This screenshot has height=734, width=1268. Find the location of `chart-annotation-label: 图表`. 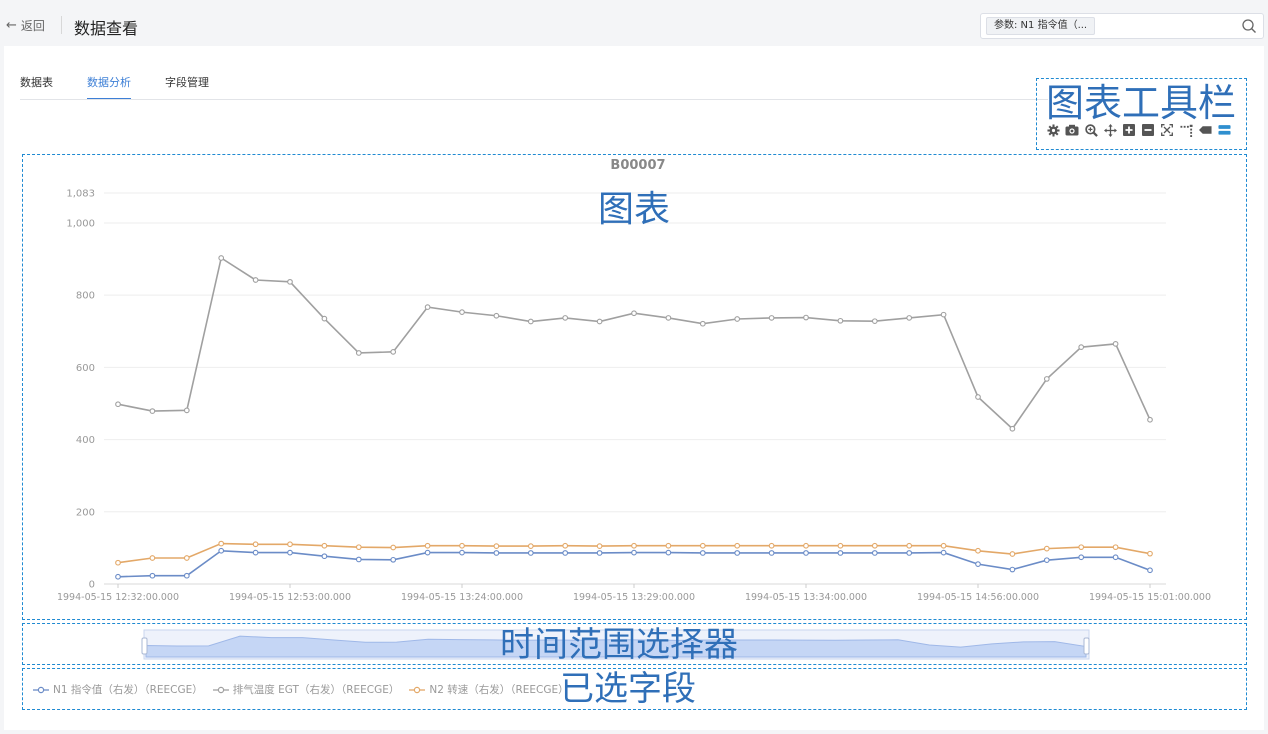

chart-annotation-label: 图表 is located at coordinates (634, 209).